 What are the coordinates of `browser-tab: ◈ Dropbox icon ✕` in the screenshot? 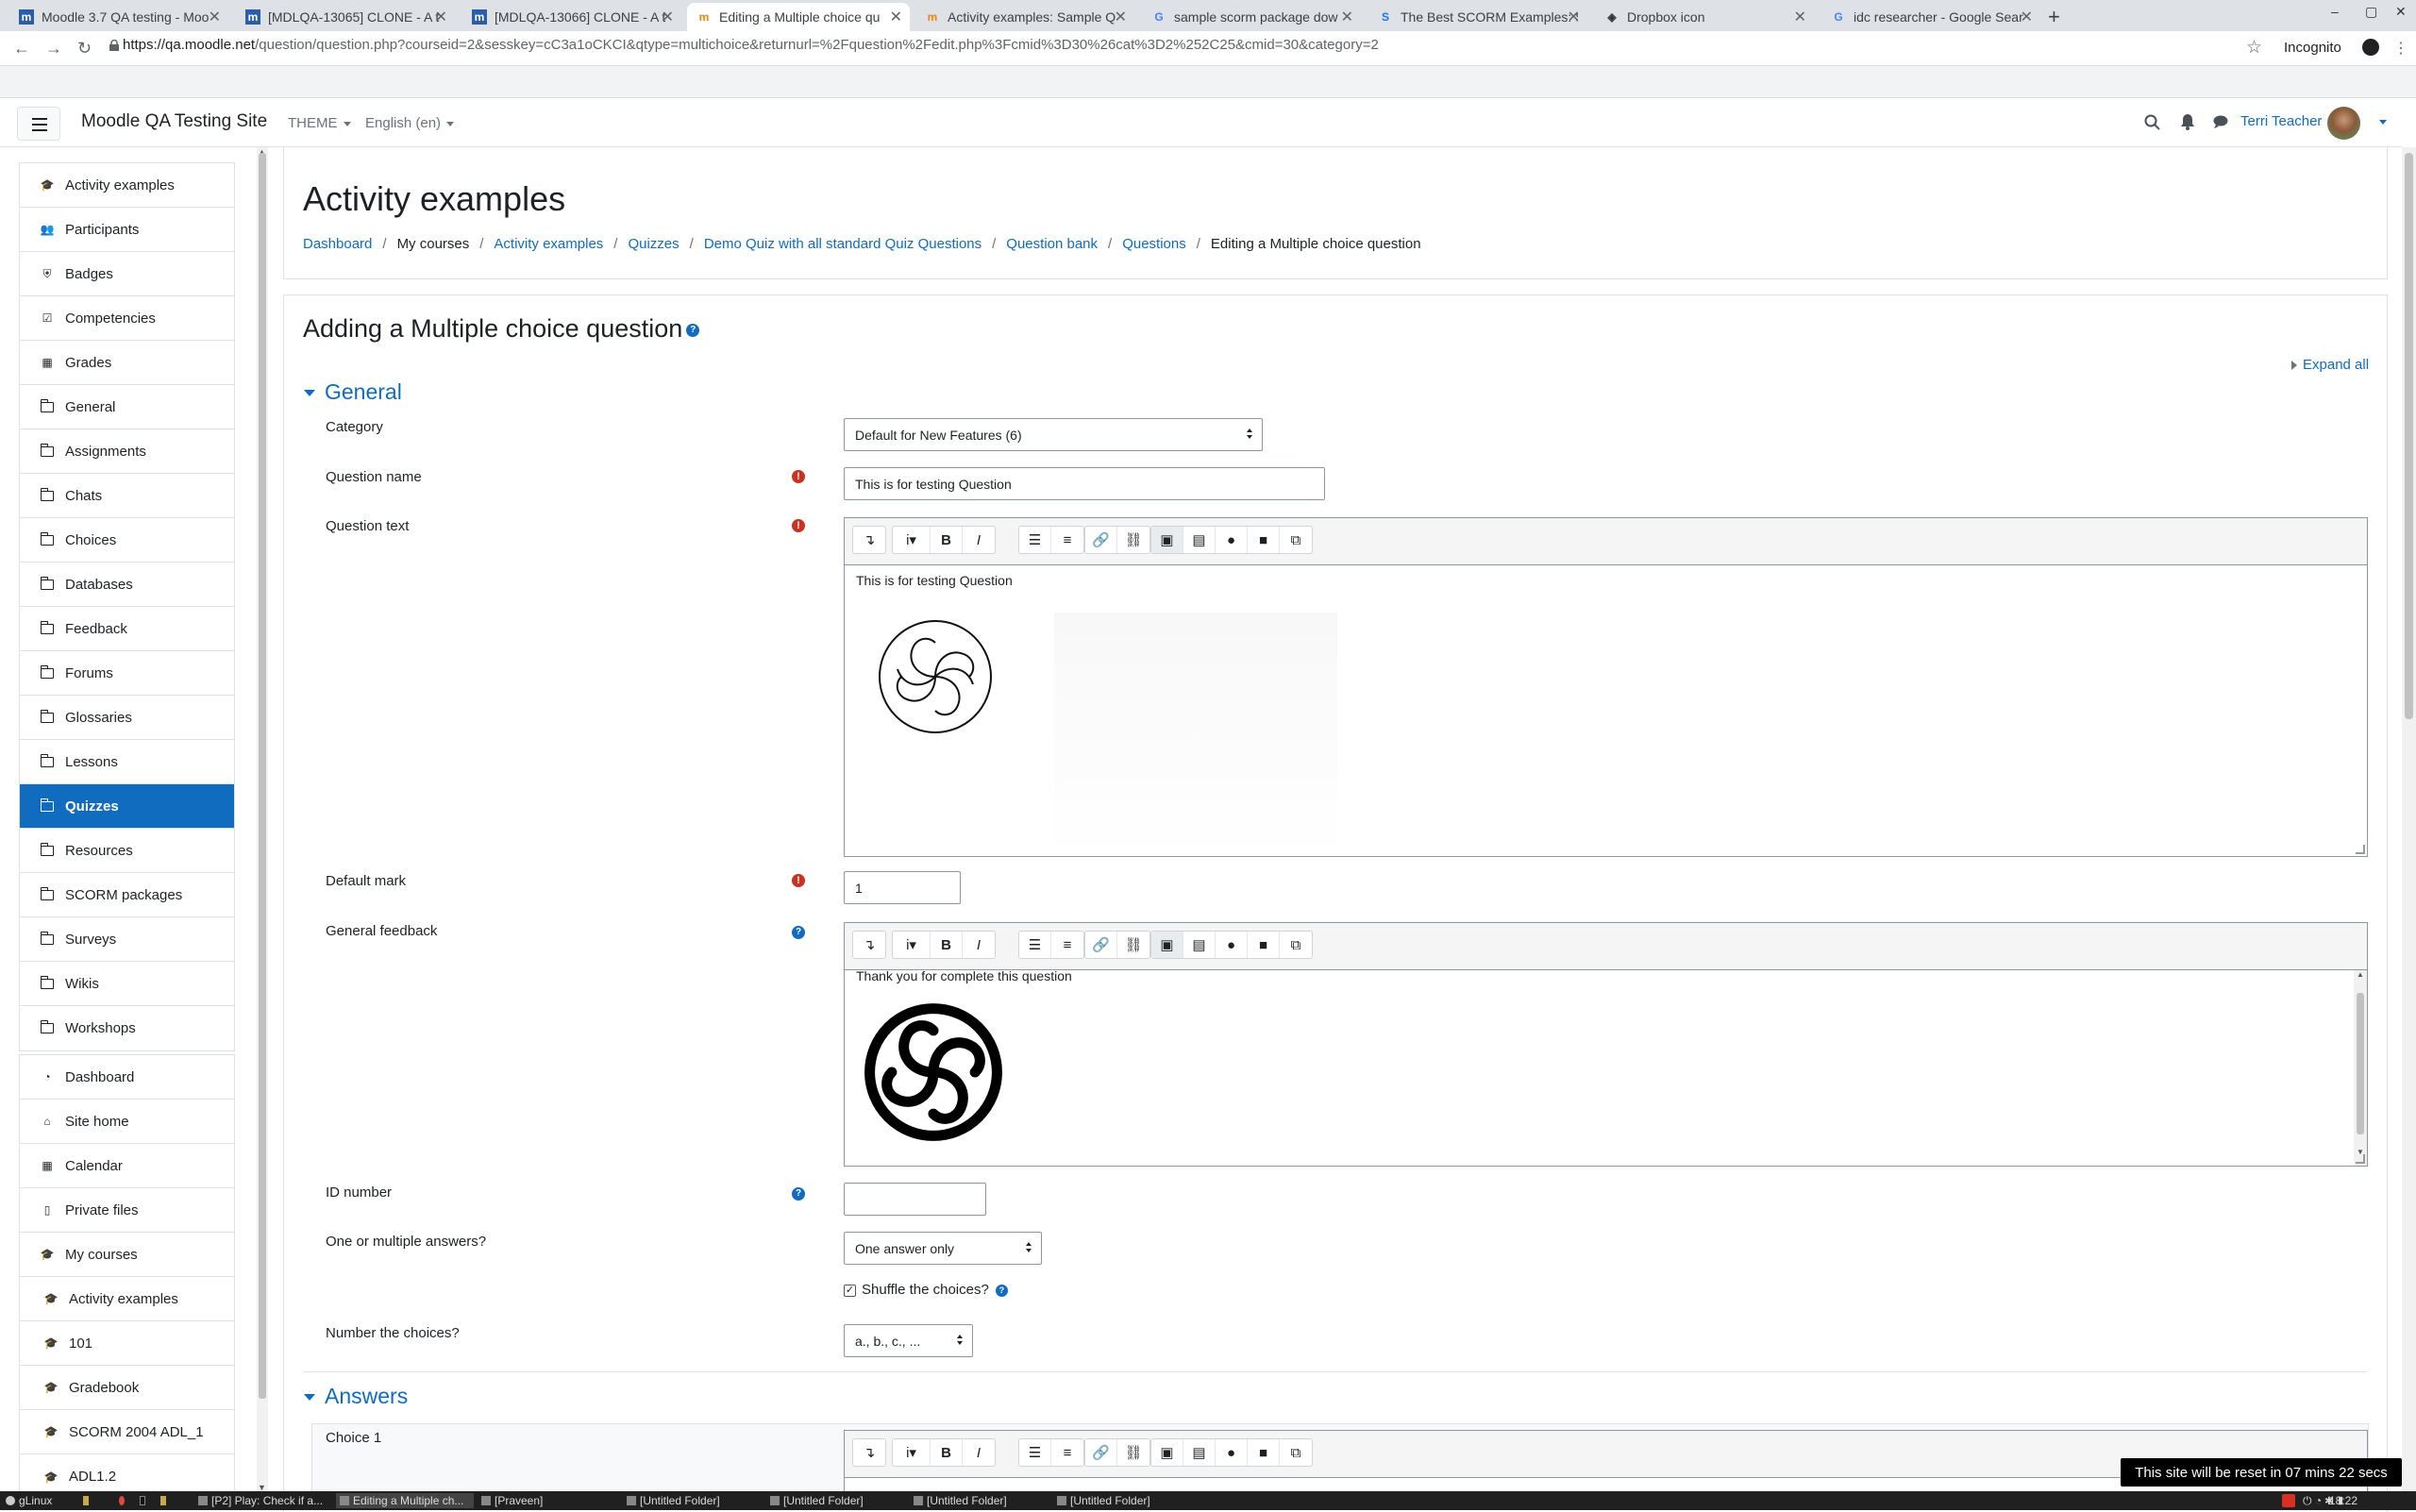 It's located at (1704, 17).